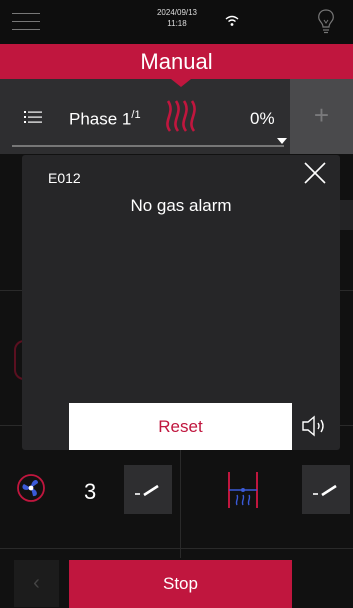  I want to click on steam-icon, so click(243, 490).